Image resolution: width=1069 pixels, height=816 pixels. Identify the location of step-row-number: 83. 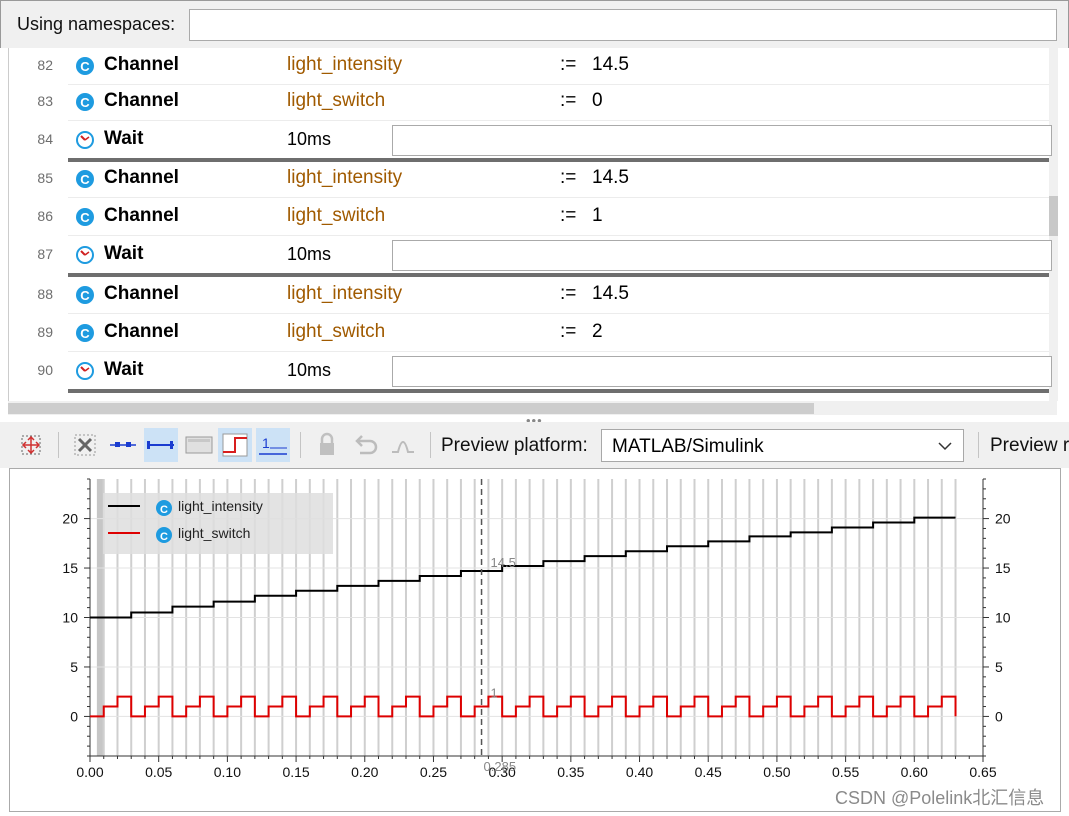
(45, 101).